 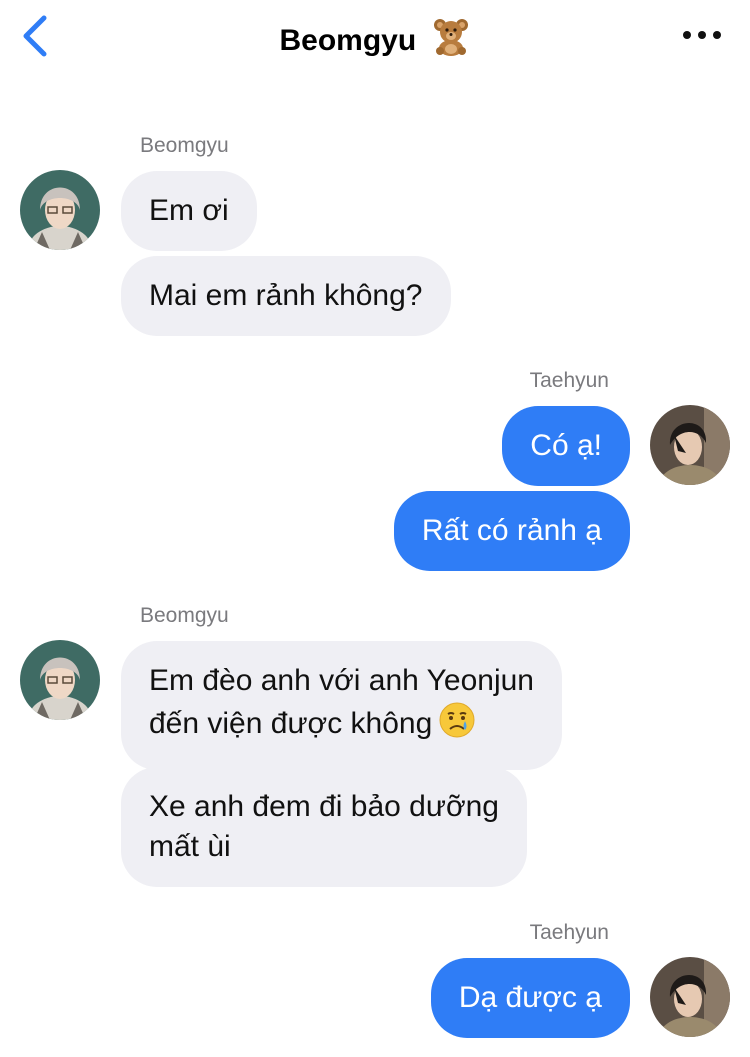 I want to click on message-text: Rất có rảnh ạ, so click(x=511, y=530).